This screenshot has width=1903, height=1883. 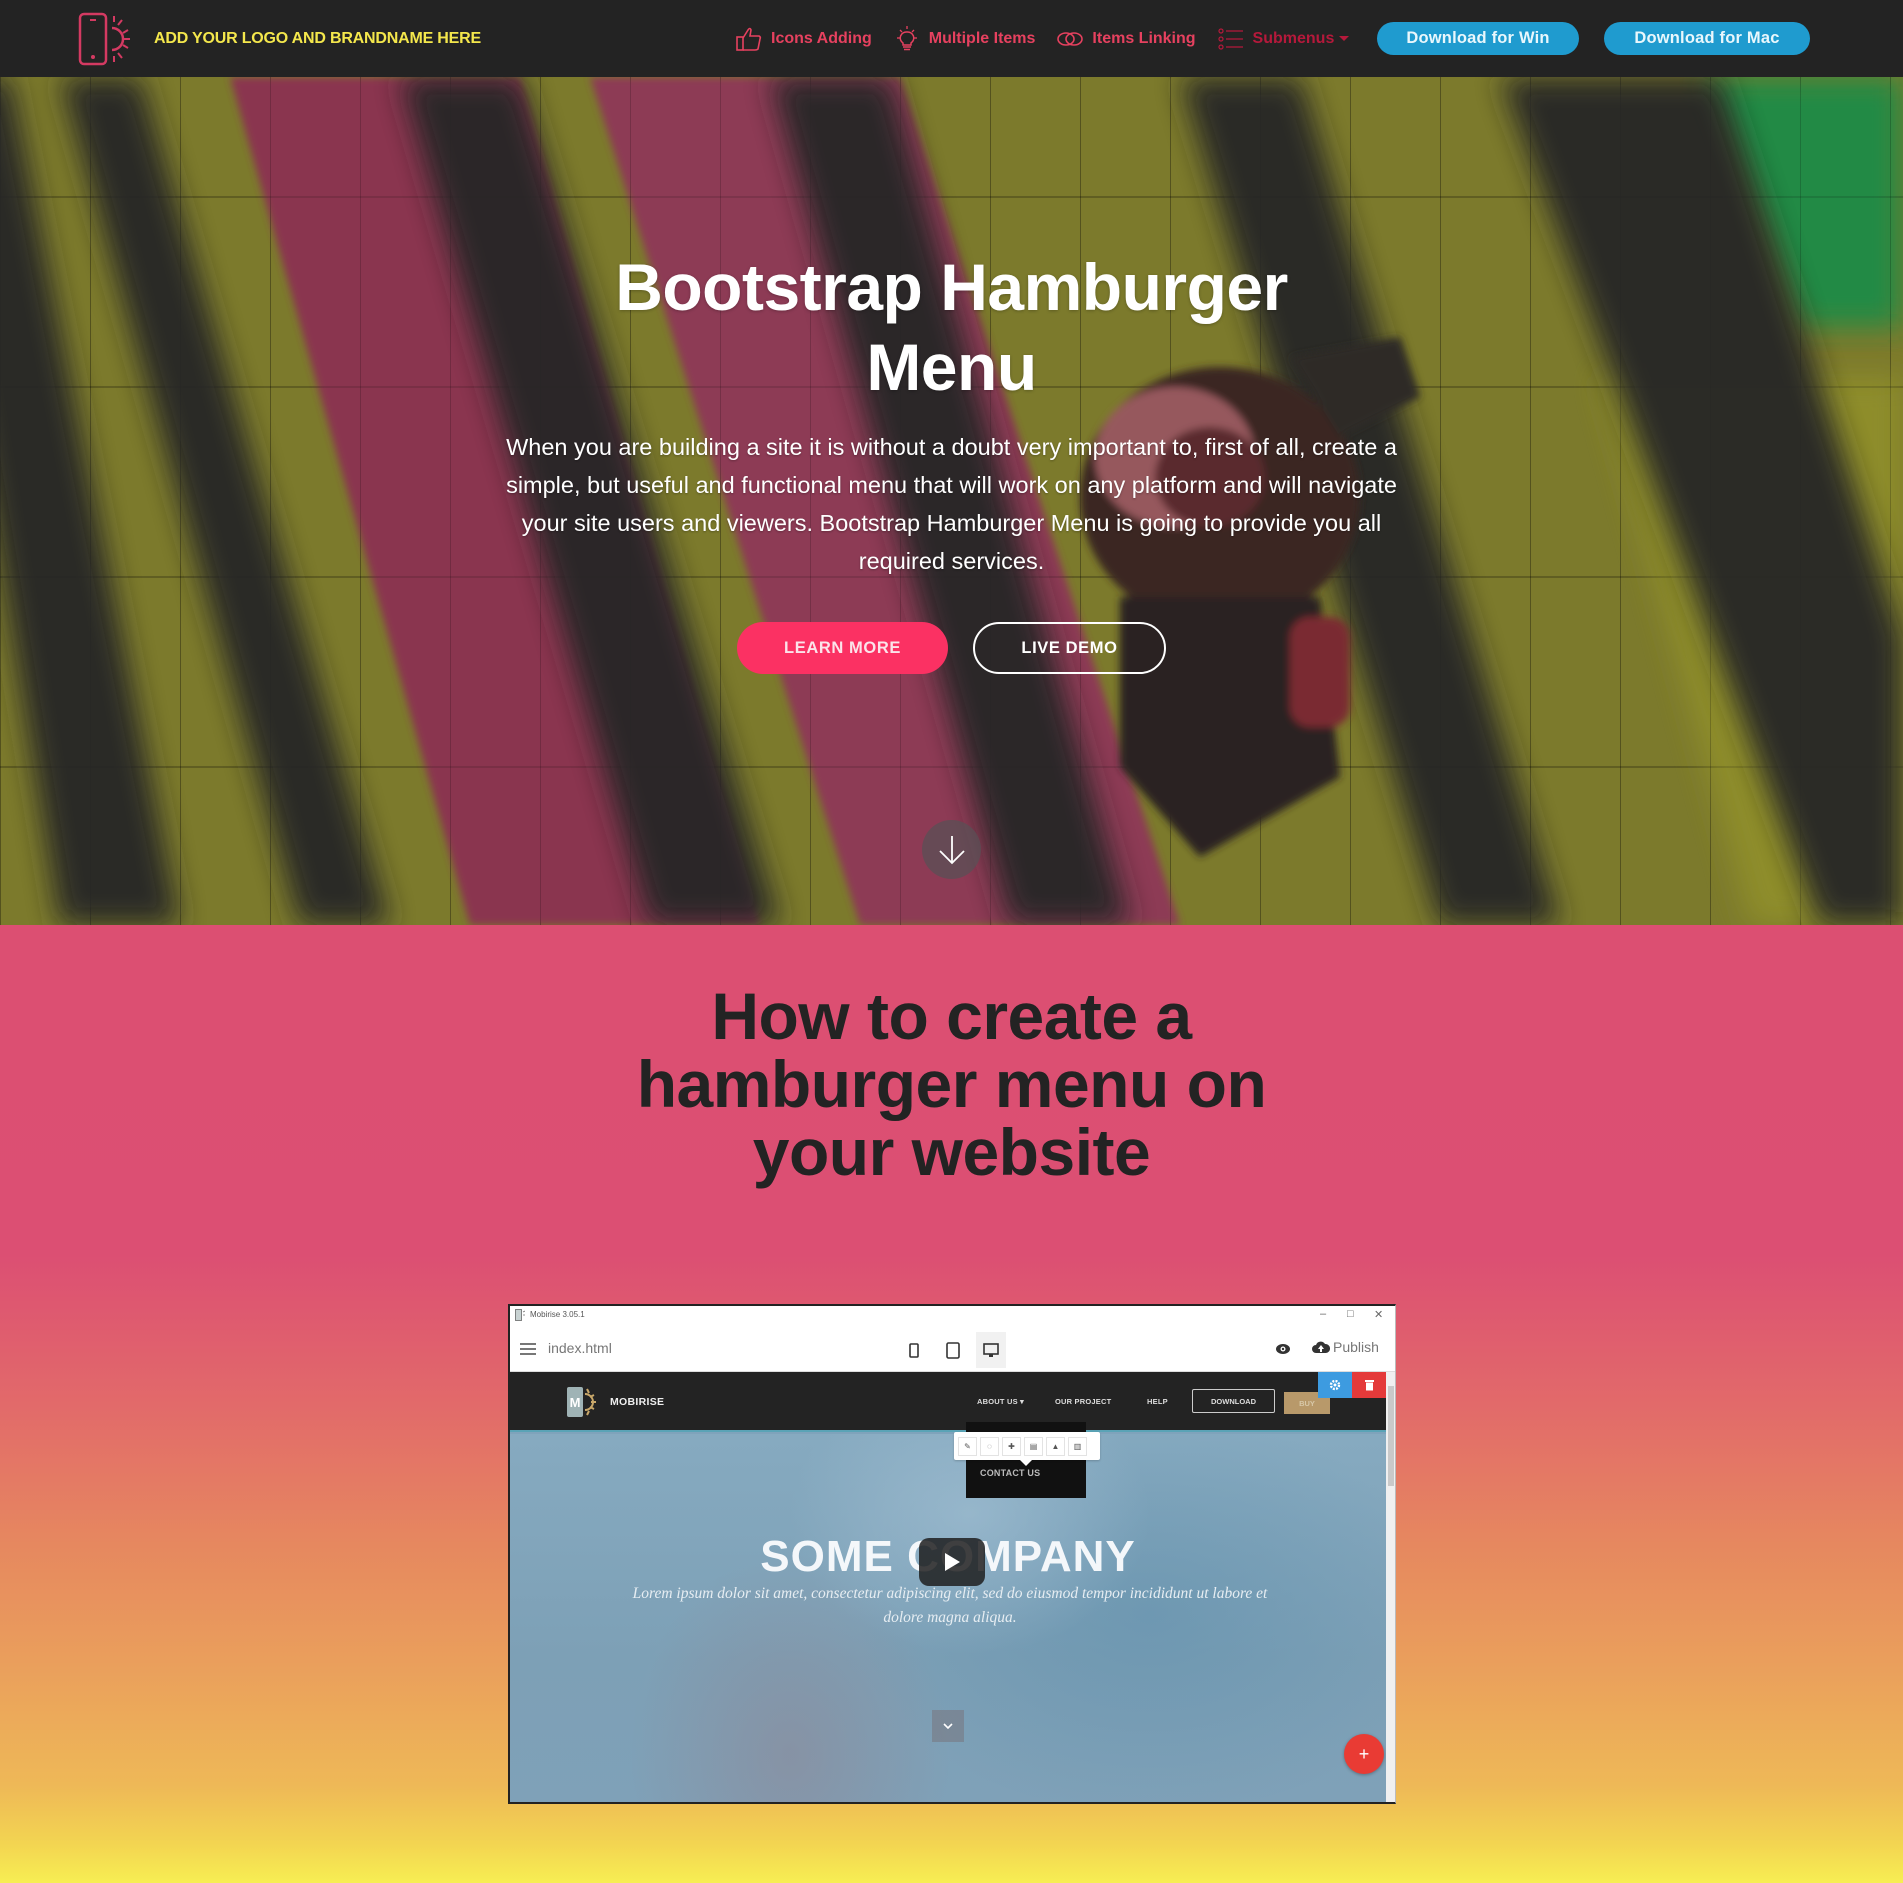 I want to click on arrow-down-icon, so click(x=951, y=849).